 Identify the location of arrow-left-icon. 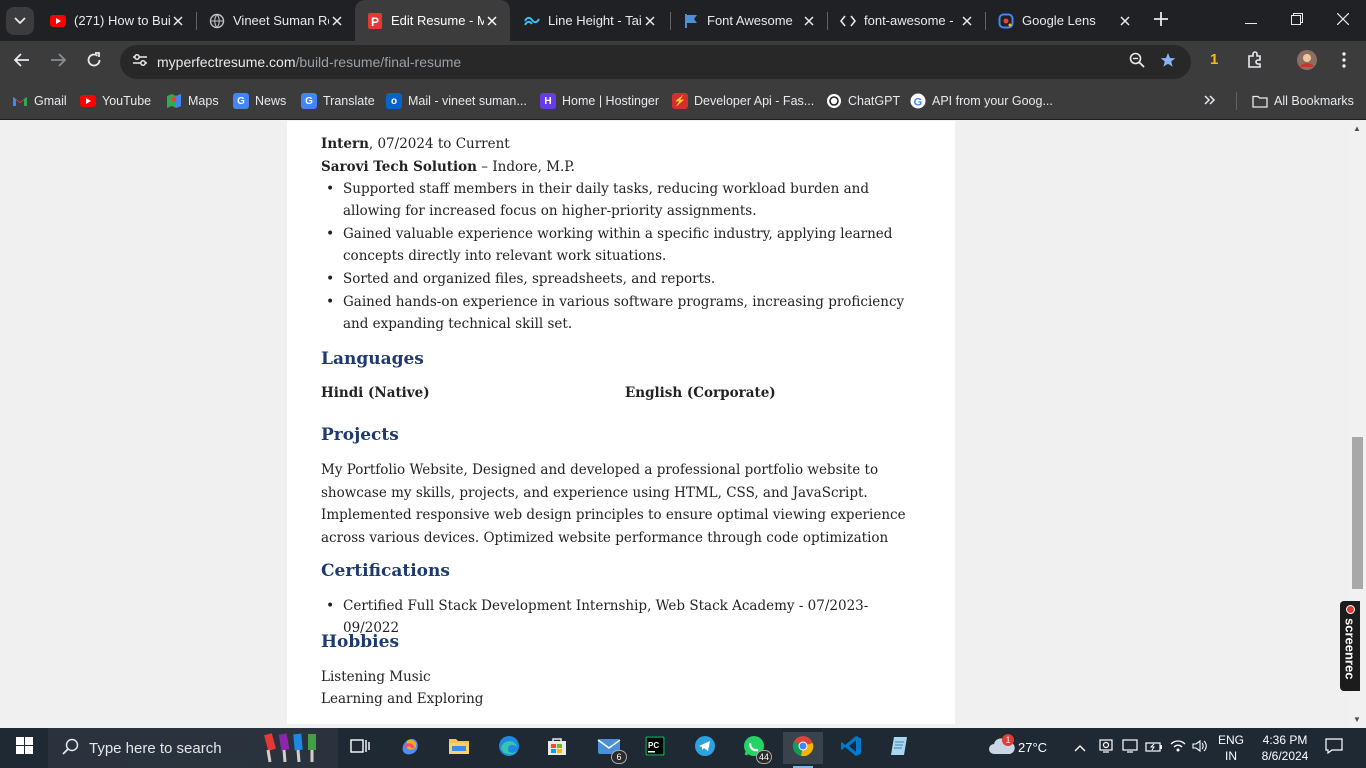
(21, 62).